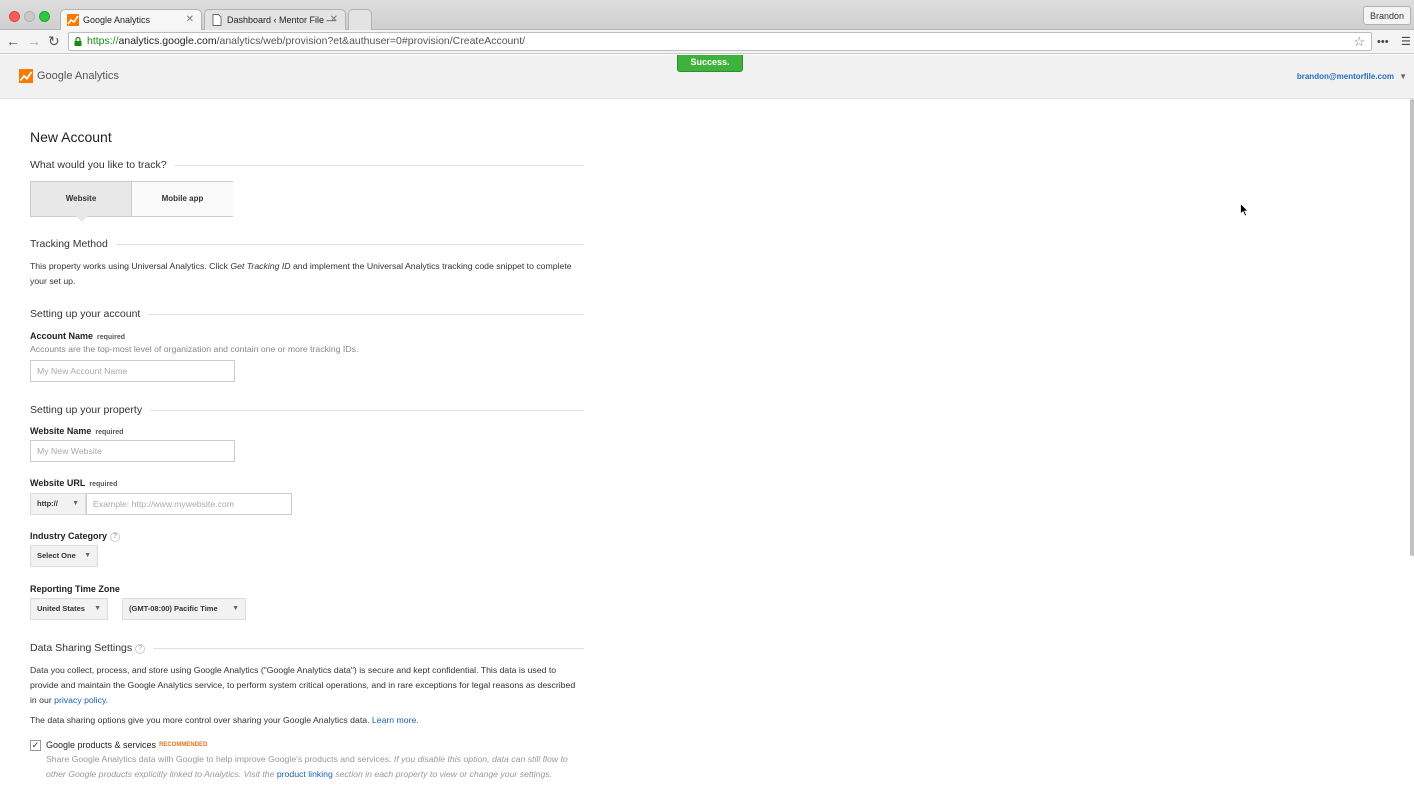  Describe the element at coordinates (56, 555) in the screenshot. I see `dropdown-value: Select One` at that location.